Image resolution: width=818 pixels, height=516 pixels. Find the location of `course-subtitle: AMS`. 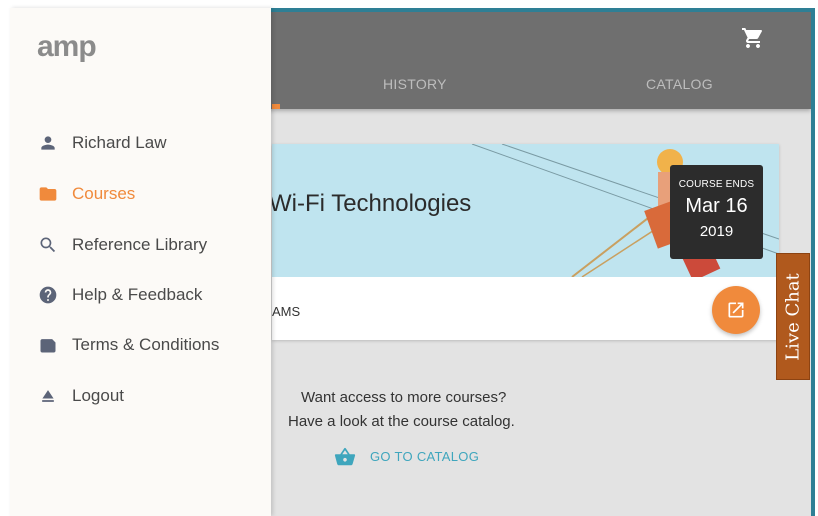

course-subtitle: AMS is located at coordinates (286, 311).